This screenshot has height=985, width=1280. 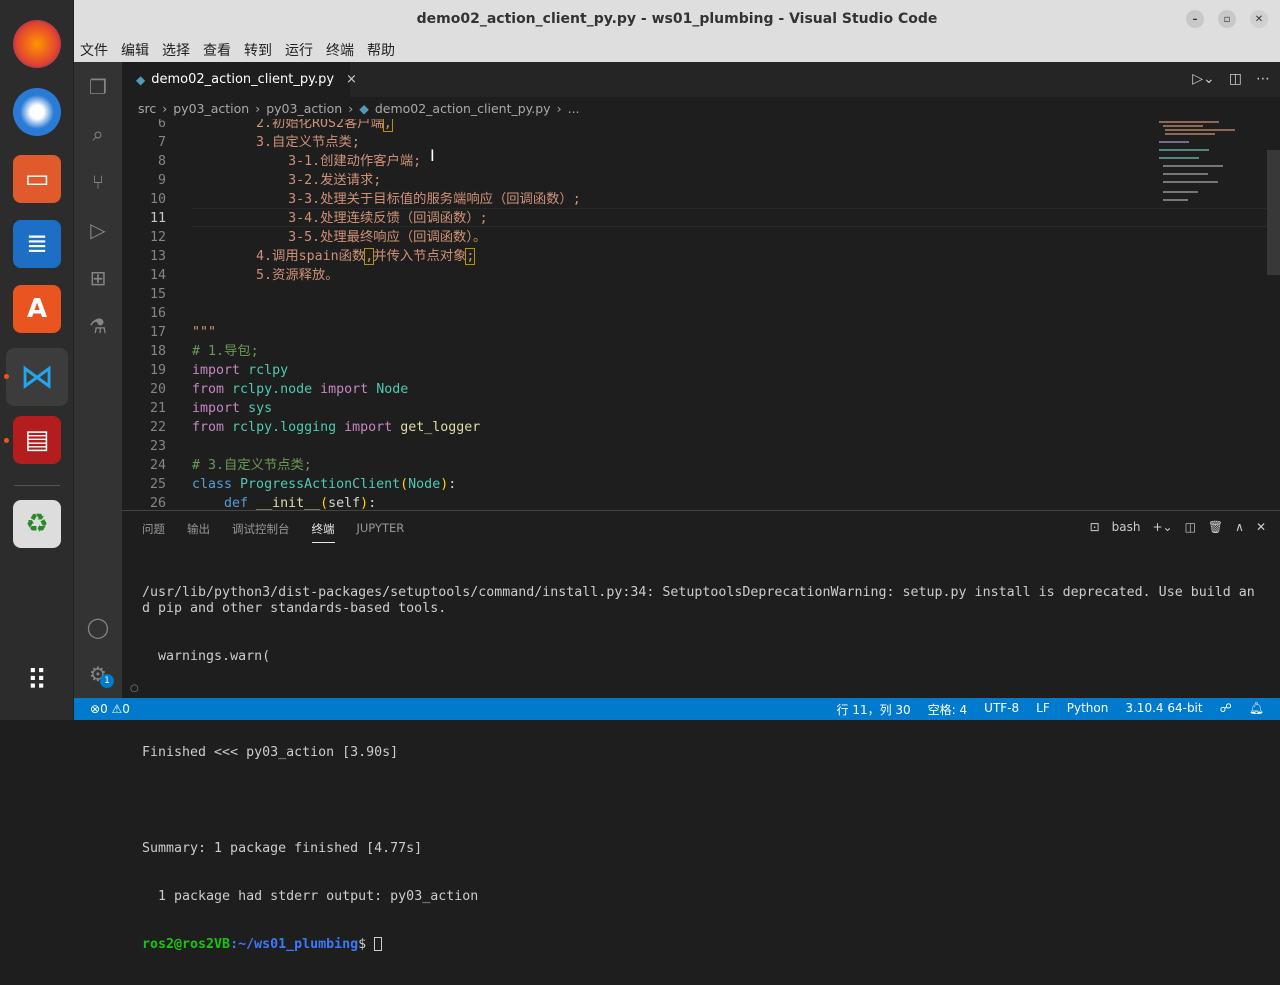 I want to click on menu-help: 帮助, so click(x=381, y=50).